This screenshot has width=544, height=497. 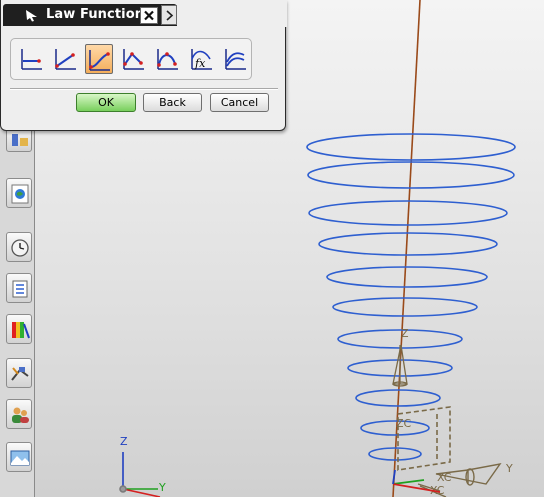 I want to click on tab-scroll-right-button, so click(x=169, y=15).